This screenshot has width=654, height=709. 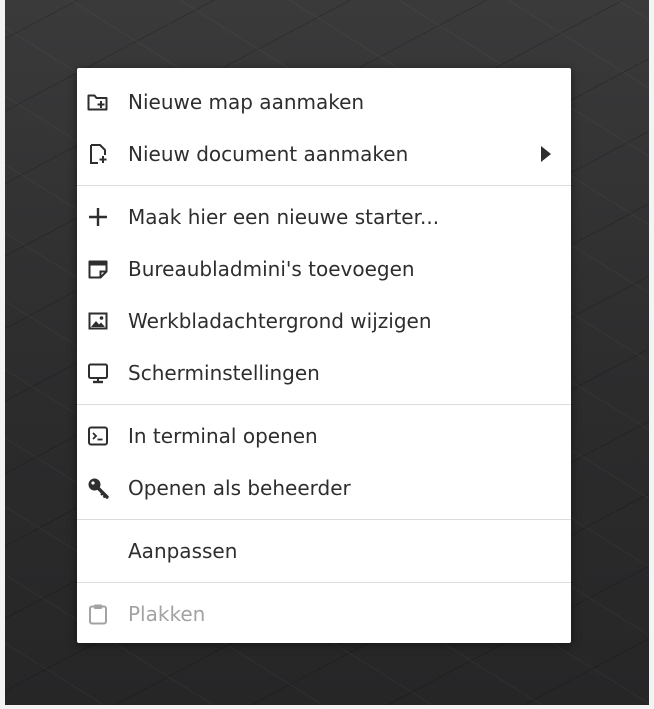 I want to click on sticky-note-icon, so click(x=98, y=269).